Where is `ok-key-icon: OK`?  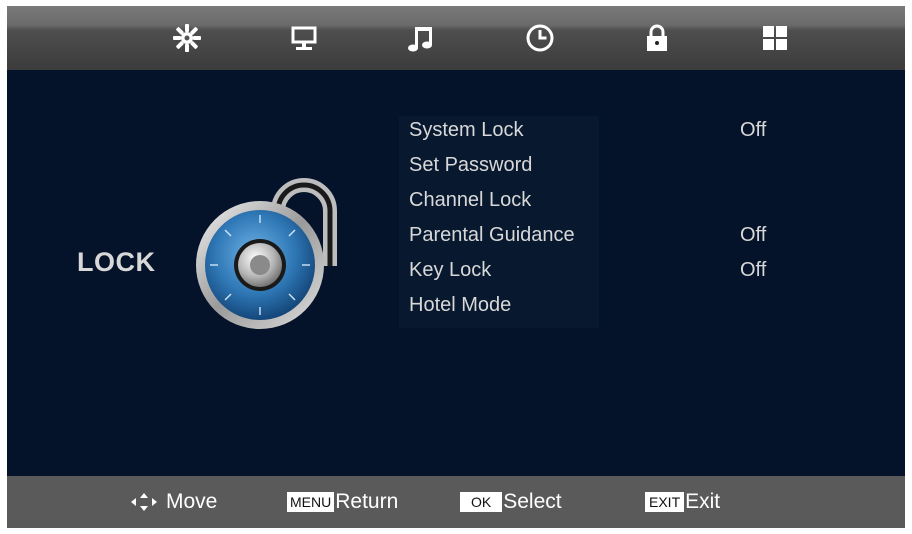 ok-key-icon: OK is located at coordinates (481, 502).